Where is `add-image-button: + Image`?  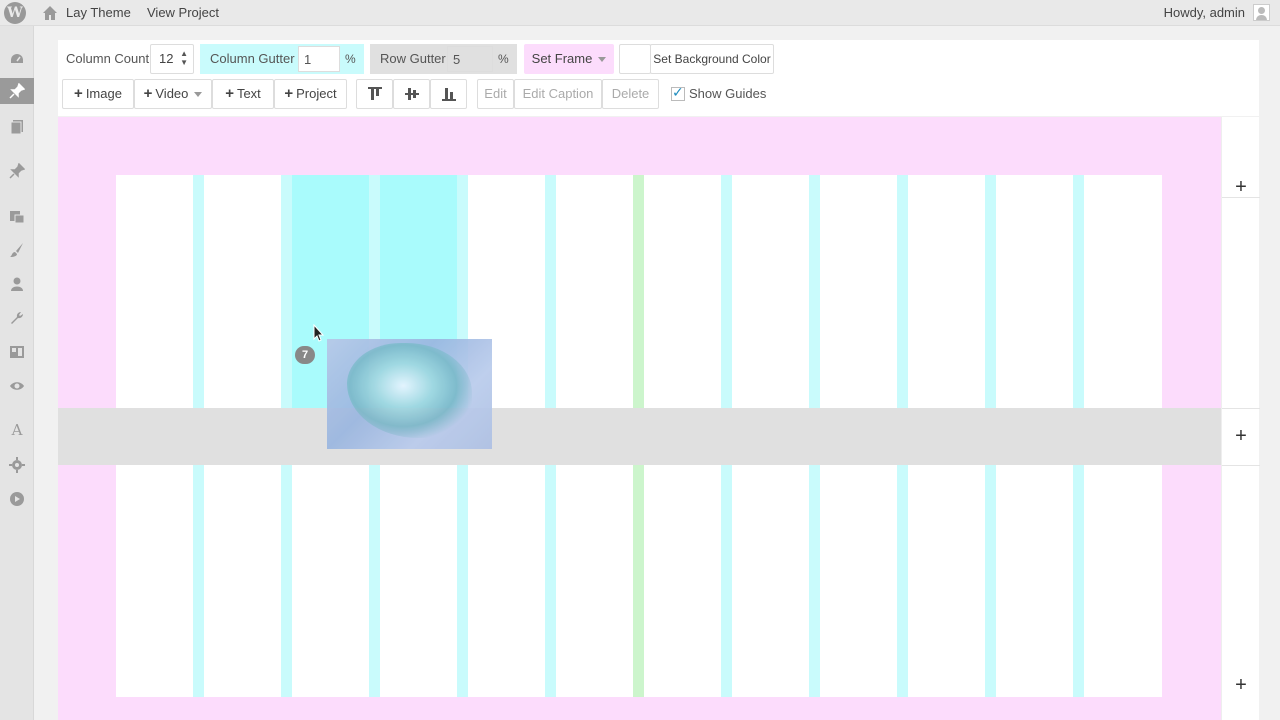
add-image-button: + Image is located at coordinates (98, 94).